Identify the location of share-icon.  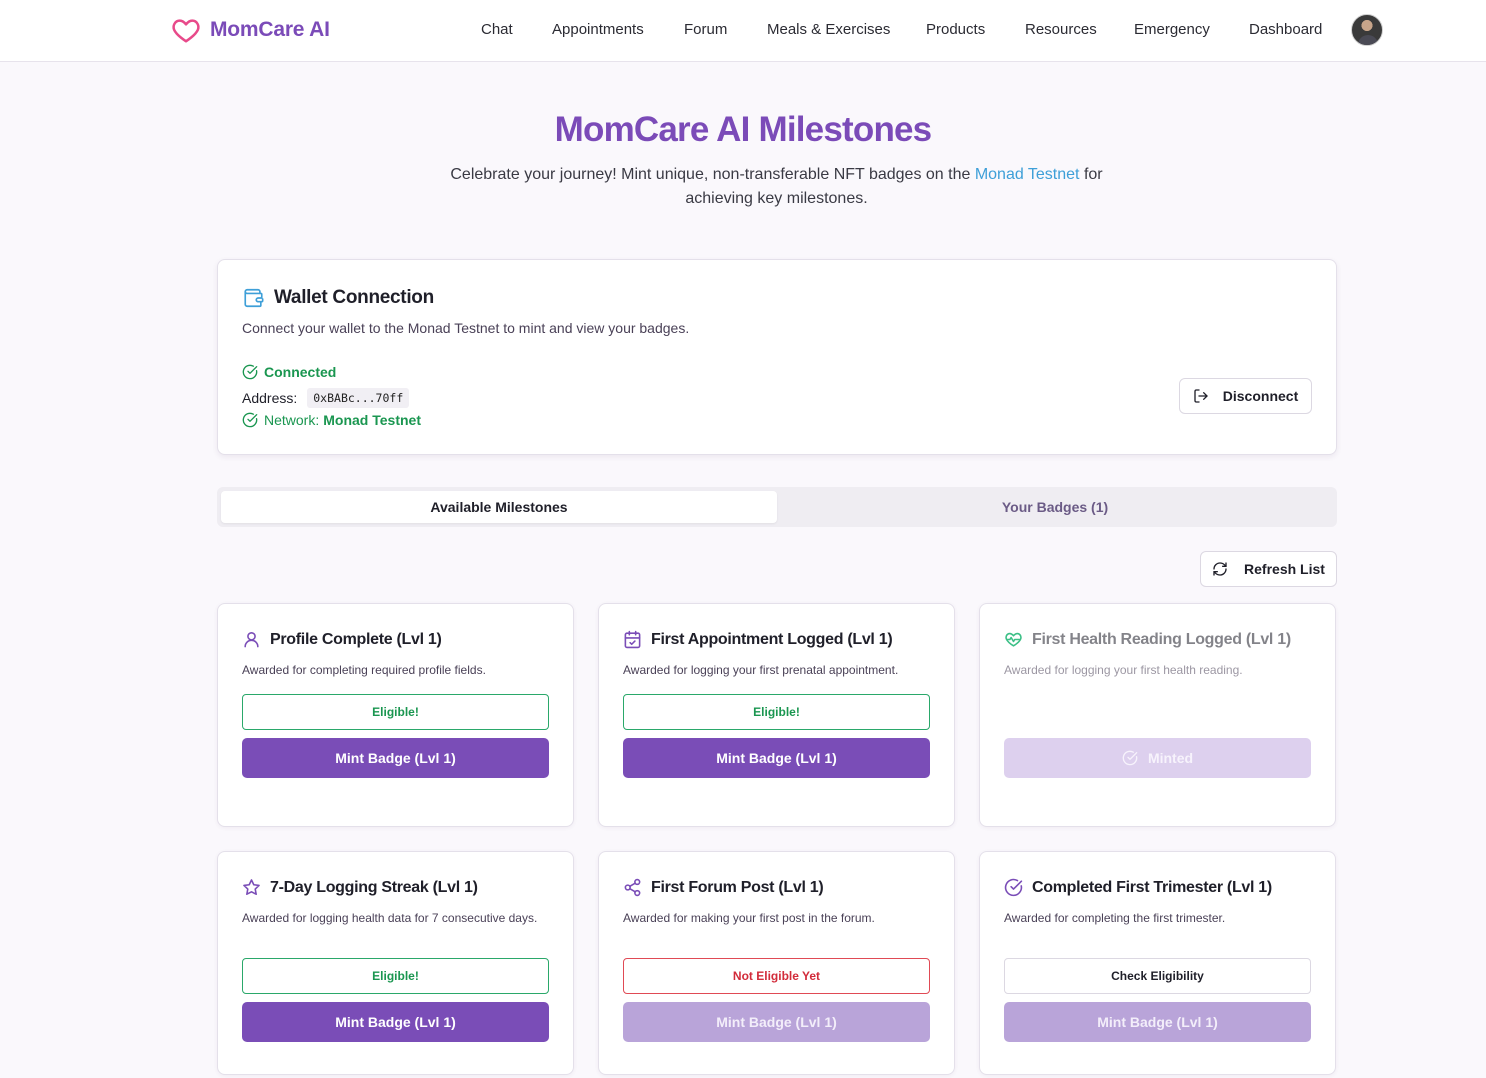
(632, 887).